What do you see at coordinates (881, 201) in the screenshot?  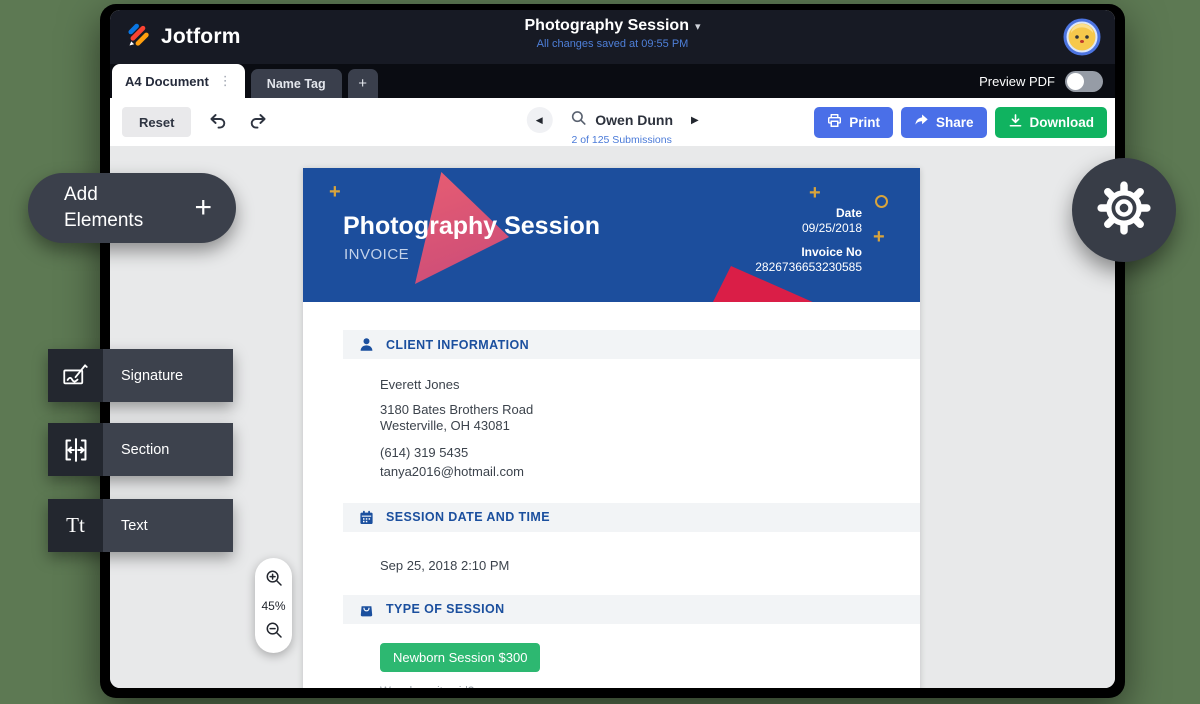 I see `decor-circle-icon` at bounding box center [881, 201].